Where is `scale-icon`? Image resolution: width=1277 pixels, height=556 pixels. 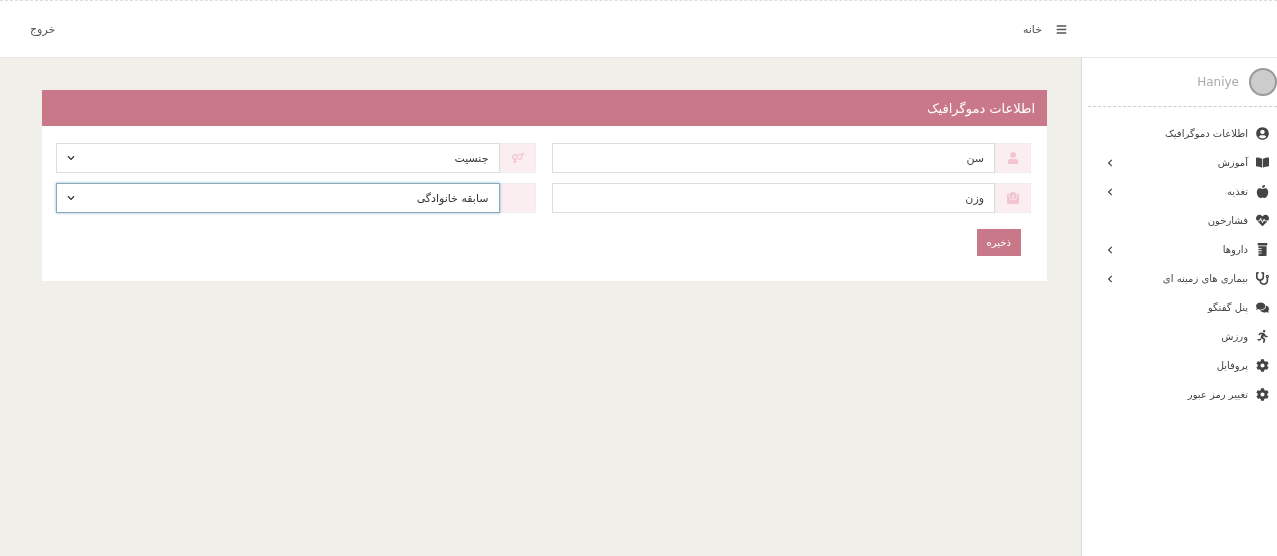
scale-icon is located at coordinates (1013, 198).